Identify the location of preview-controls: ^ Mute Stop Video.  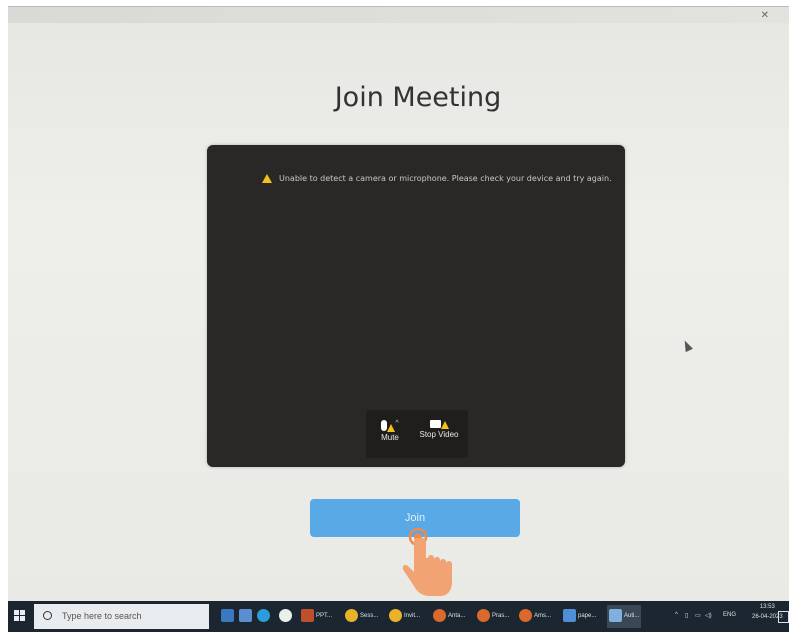
(417, 434).